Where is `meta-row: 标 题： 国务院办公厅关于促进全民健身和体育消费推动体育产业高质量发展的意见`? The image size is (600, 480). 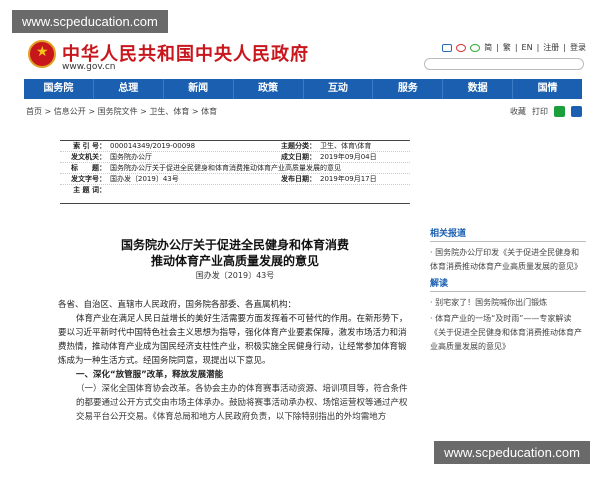 meta-row: 标 题： 国务院办公厅关于促进全民健身和体育消费推动体育产业高质量发展的意见 is located at coordinates (235, 168).